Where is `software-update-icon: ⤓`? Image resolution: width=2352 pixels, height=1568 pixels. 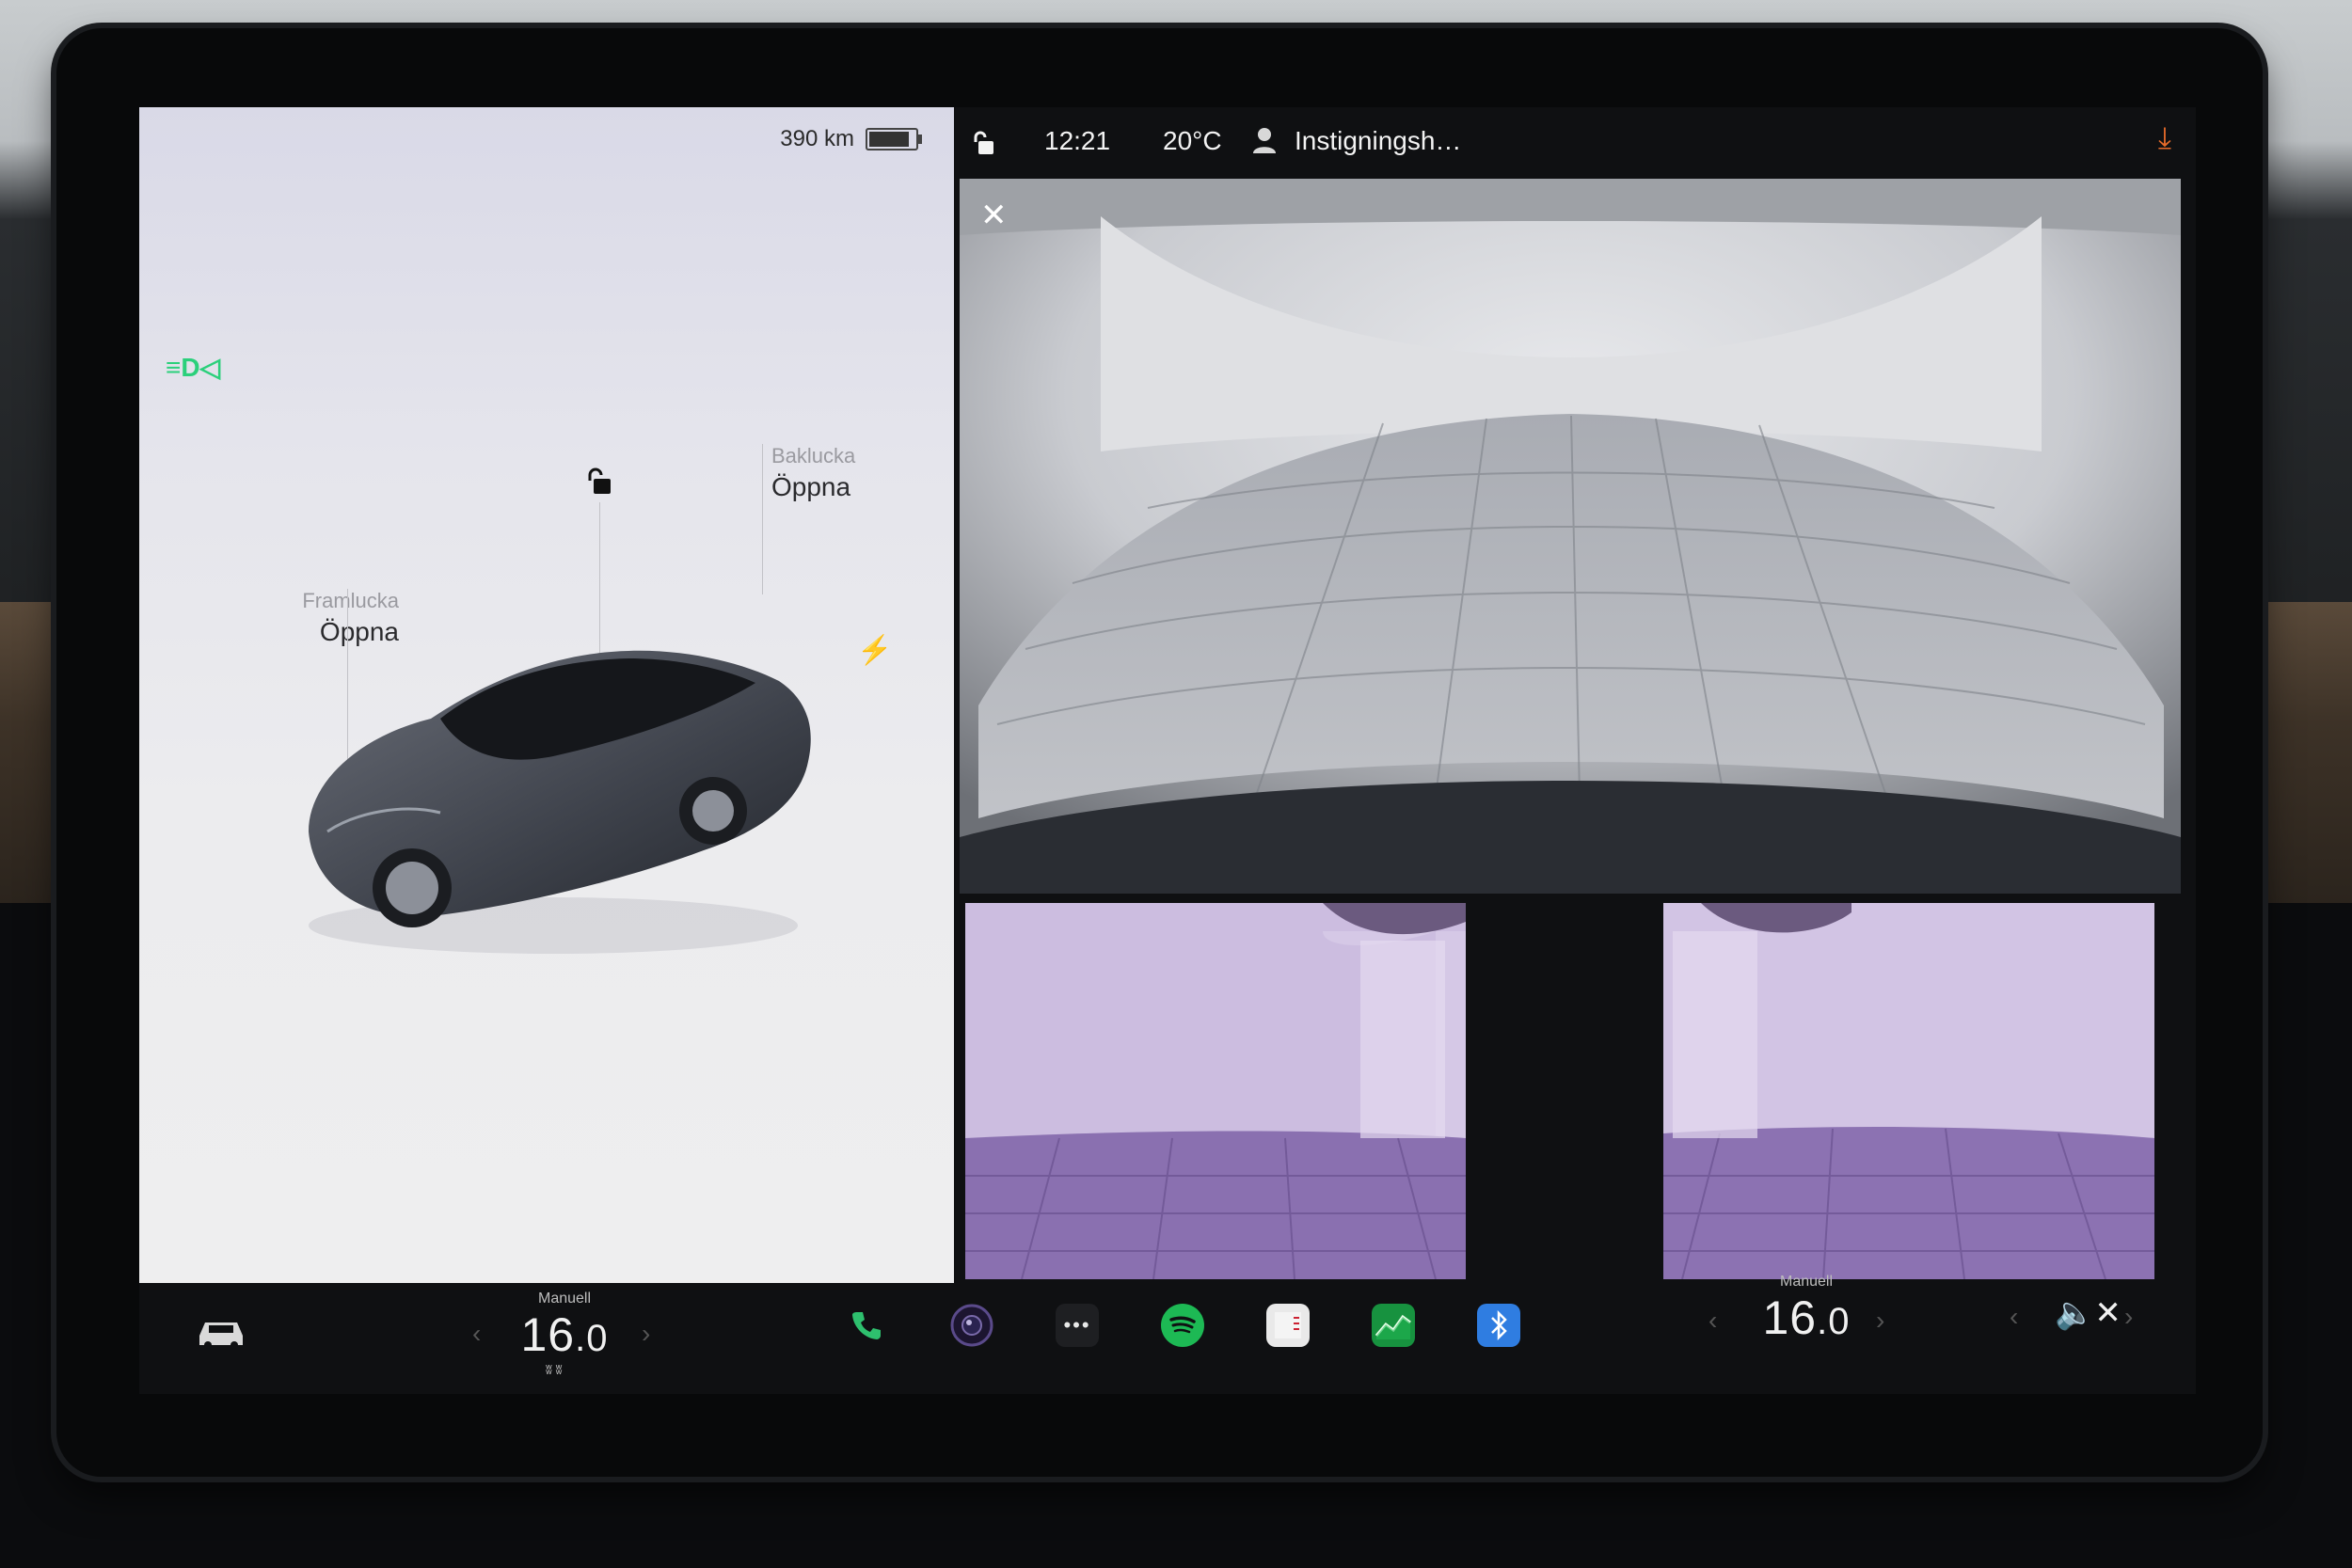 software-update-icon: ⤓ is located at coordinates (2164, 138).